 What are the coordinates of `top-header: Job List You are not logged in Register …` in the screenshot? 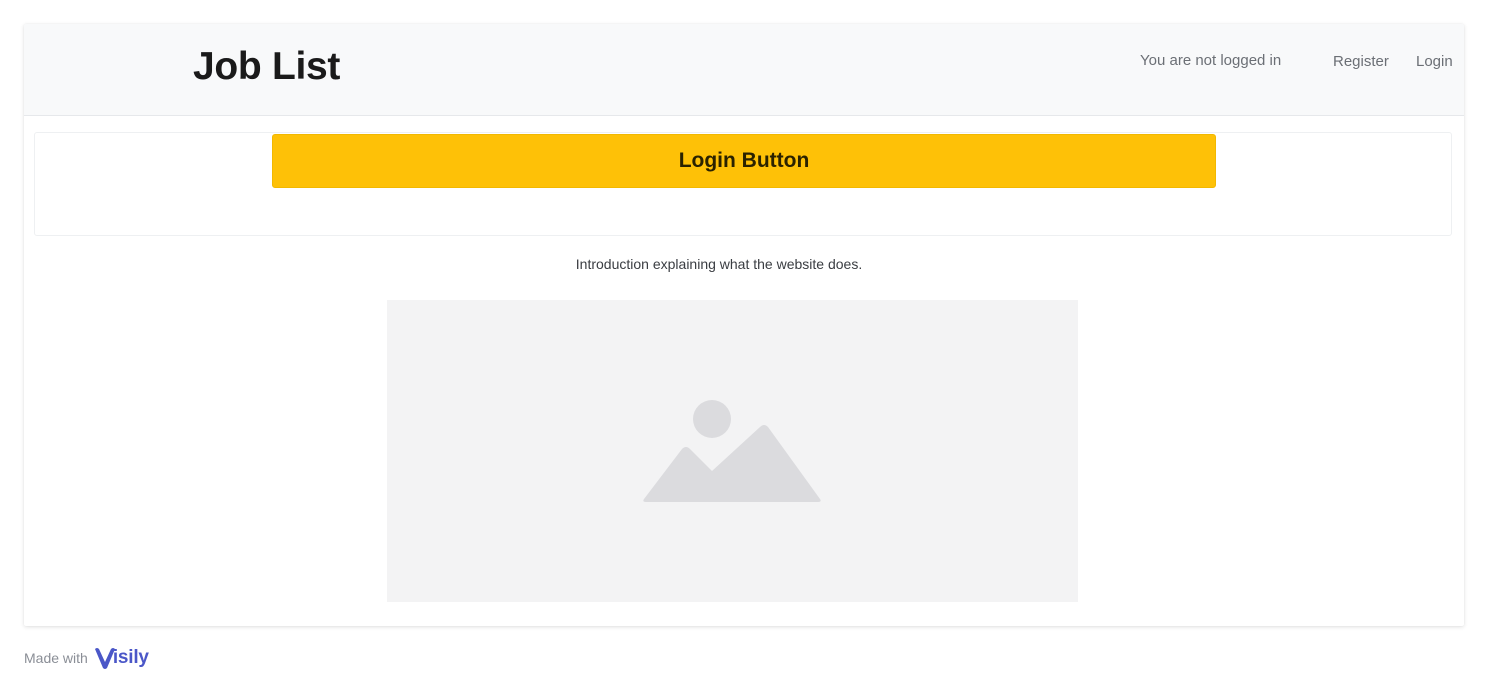 It's located at (744, 70).